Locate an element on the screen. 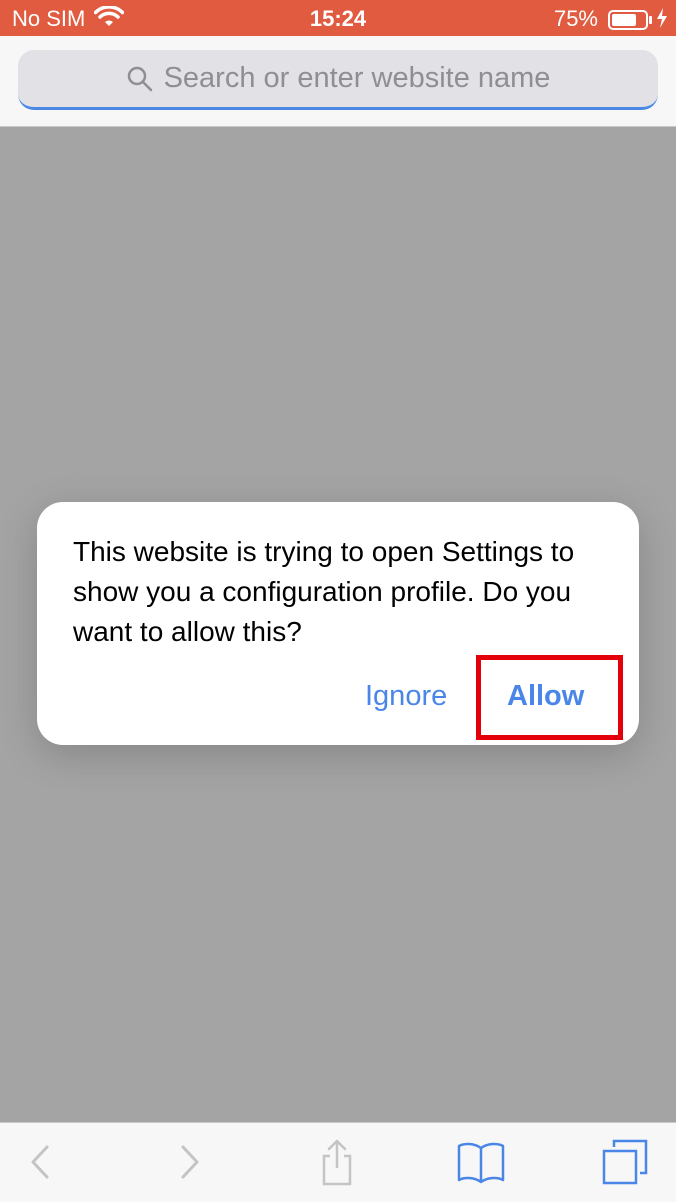 This screenshot has height=1202, width=676. back-icon is located at coordinates (41, 1162).